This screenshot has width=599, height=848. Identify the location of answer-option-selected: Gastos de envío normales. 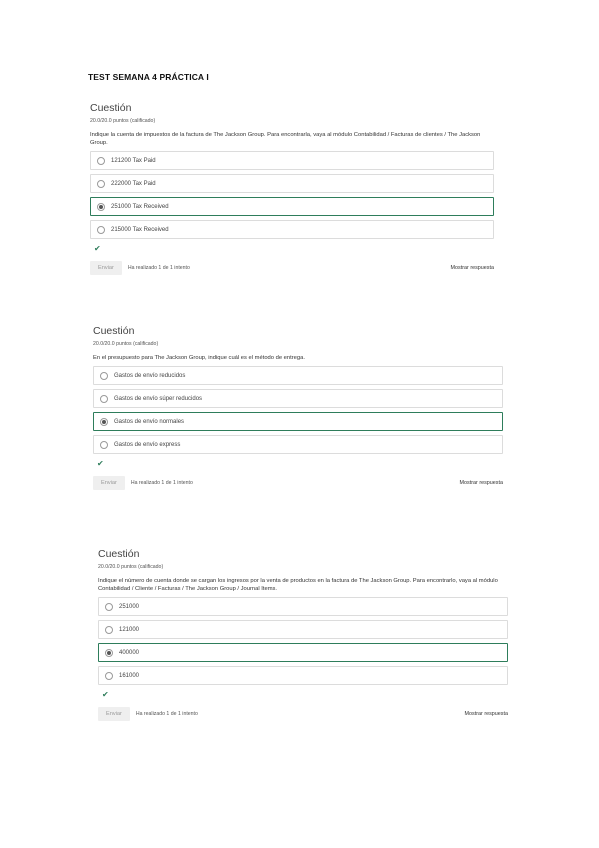
(298, 421).